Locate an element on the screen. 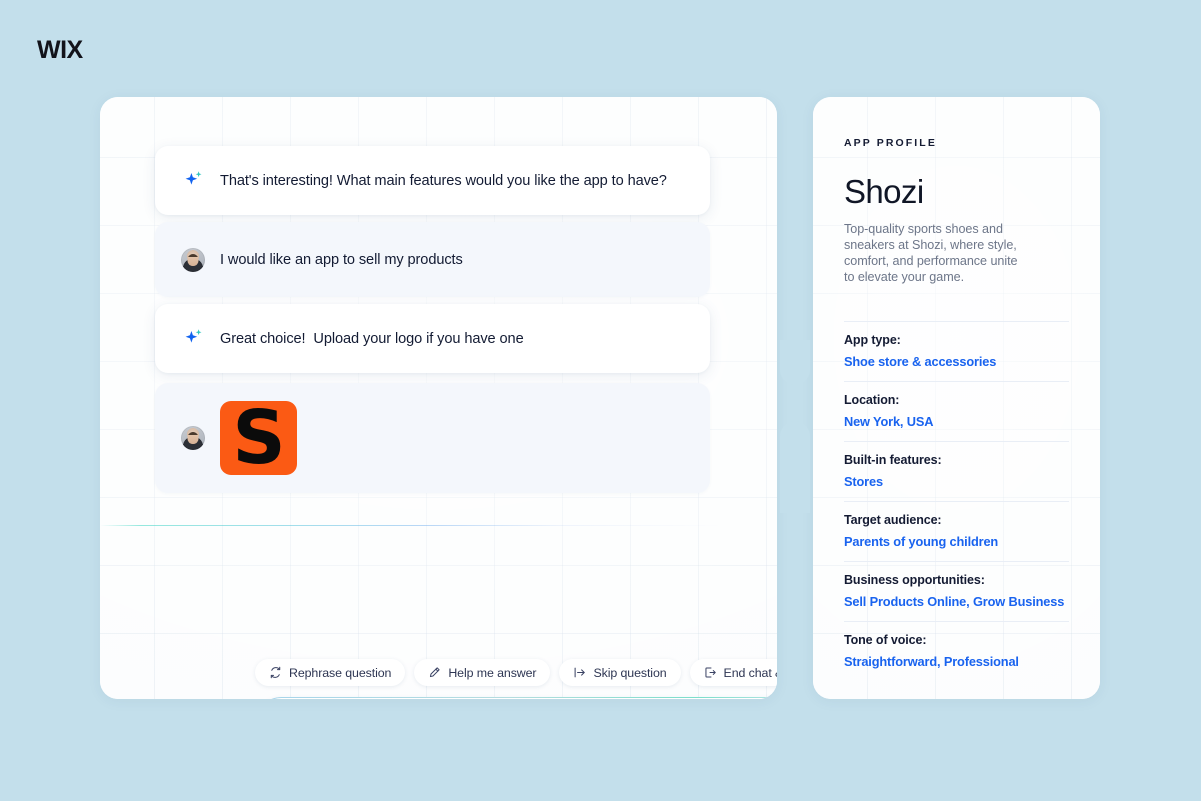 This screenshot has height=801, width=1201. skip-forward-icon is located at coordinates (579, 672).